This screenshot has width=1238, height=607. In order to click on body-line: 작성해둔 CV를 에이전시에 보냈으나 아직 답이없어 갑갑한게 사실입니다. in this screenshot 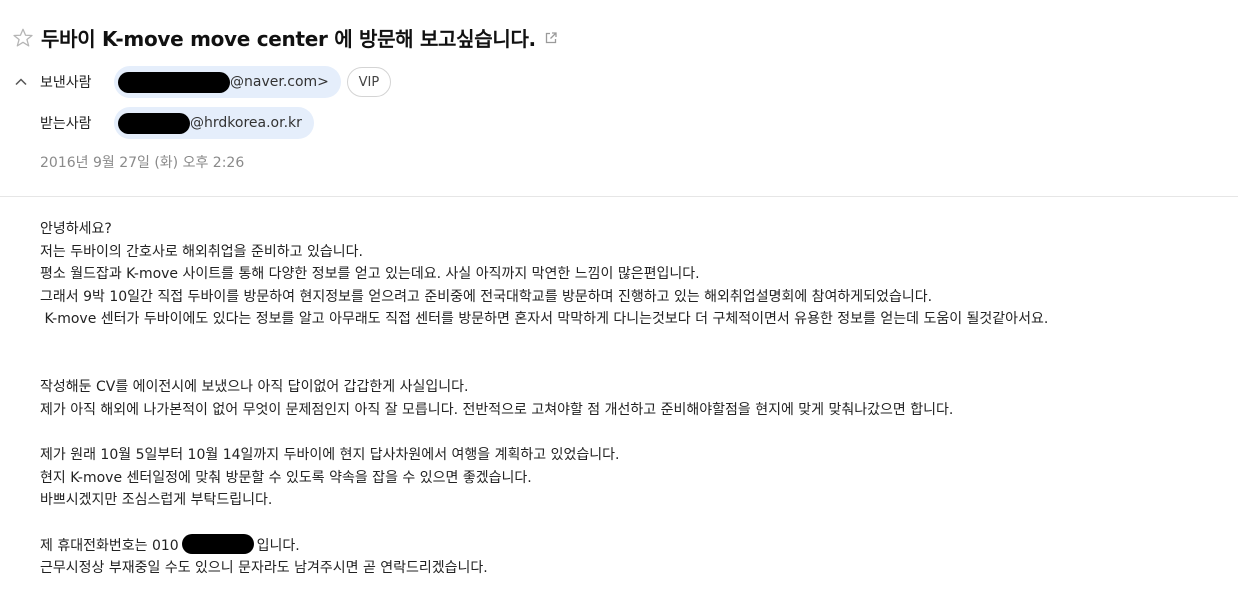, I will do `click(254, 387)`.